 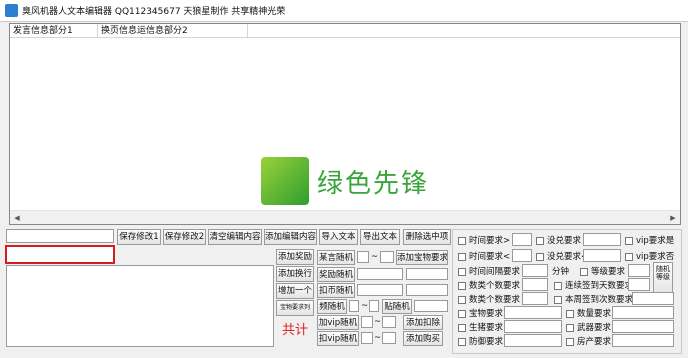 I want to click on count-req-input, so click(x=535, y=284).